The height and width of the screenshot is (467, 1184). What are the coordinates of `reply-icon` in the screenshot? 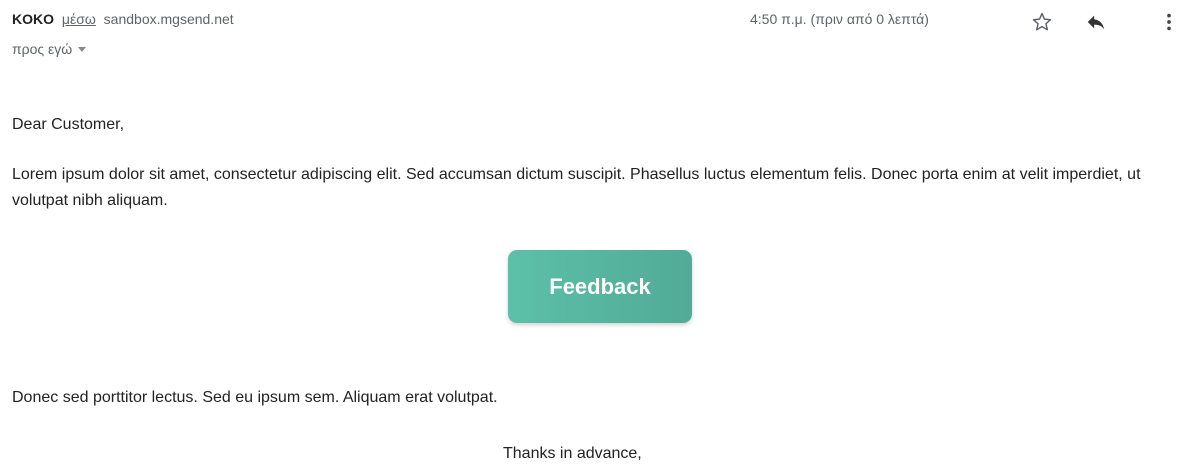 It's located at (1096, 22).